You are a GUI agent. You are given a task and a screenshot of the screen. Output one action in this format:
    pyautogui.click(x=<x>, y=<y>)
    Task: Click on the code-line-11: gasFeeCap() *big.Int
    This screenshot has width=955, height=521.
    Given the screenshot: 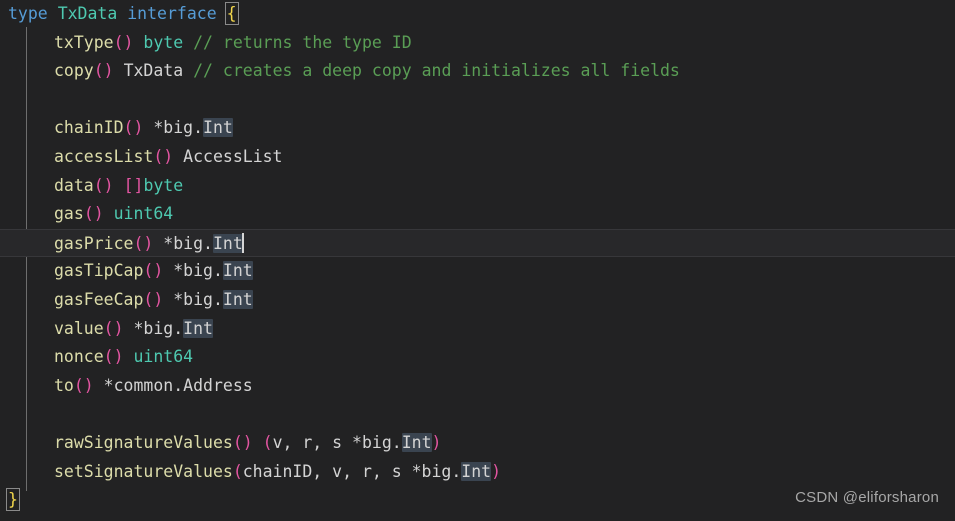 What is the action you would take?
    pyautogui.click(x=477, y=300)
    